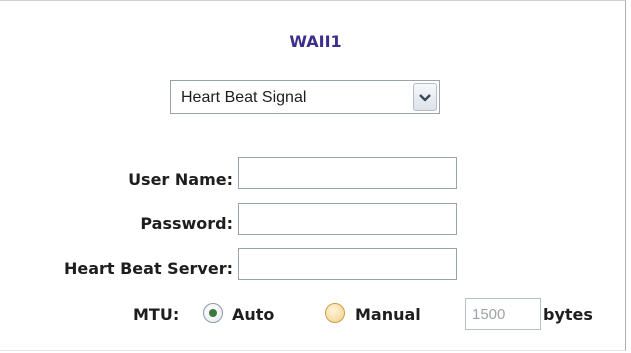 Image resolution: width=631 pixels, height=353 pixels. I want to click on dropdown-button, so click(425, 97).